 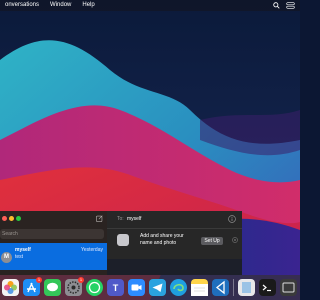 What do you see at coordinates (232, 219) in the screenshot?
I see `info-icon` at bounding box center [232, 219].